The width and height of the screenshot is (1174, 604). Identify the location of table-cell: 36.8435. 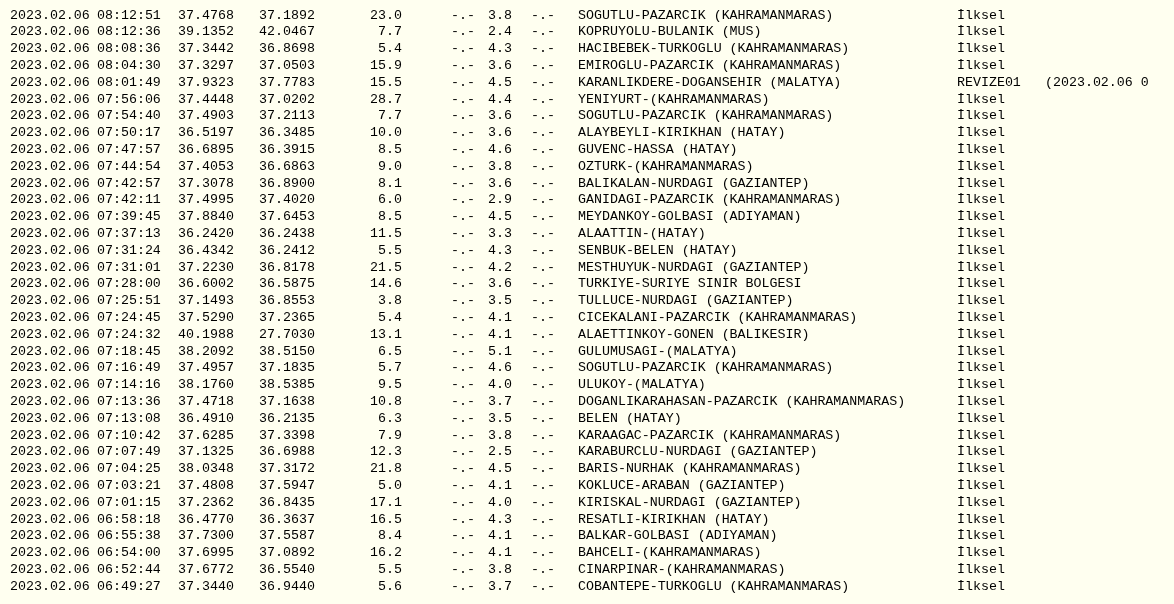
(287, 503).